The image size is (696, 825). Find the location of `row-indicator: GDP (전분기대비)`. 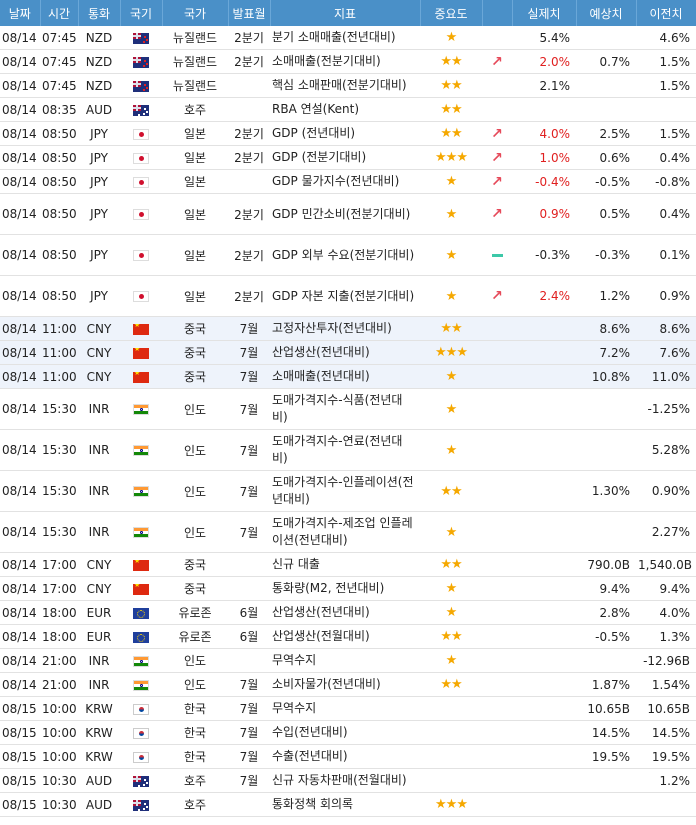

row-indicator: GDP (전분기대비) is located at coordinates (345, 157).